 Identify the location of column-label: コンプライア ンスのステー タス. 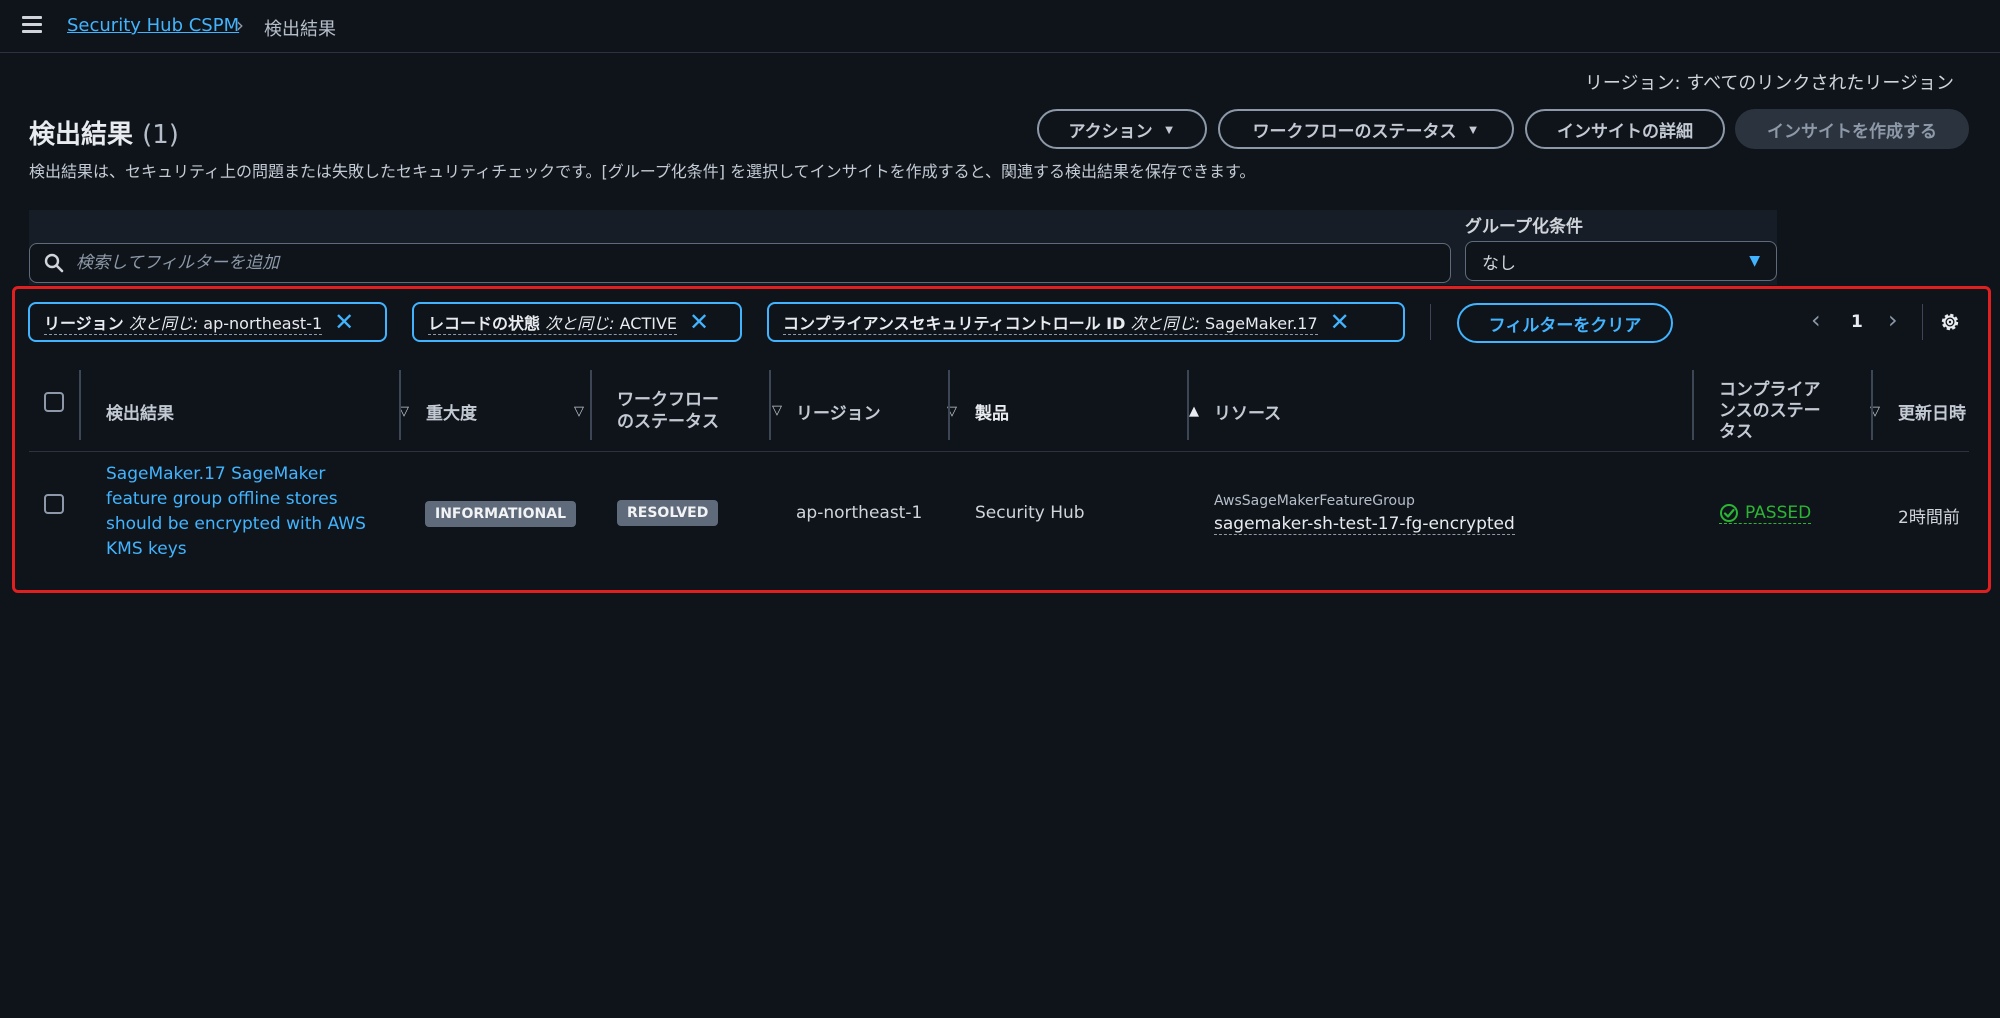
(1770, 411).